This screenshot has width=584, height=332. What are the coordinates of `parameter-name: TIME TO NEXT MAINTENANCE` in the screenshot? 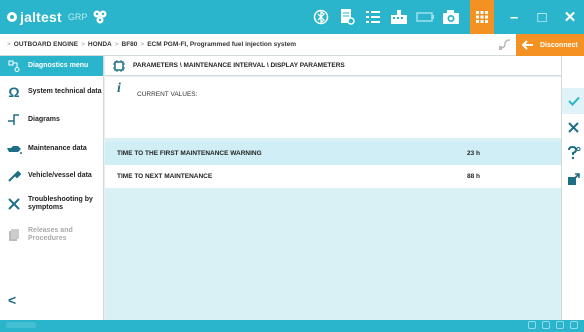 It's located at (165, 176).